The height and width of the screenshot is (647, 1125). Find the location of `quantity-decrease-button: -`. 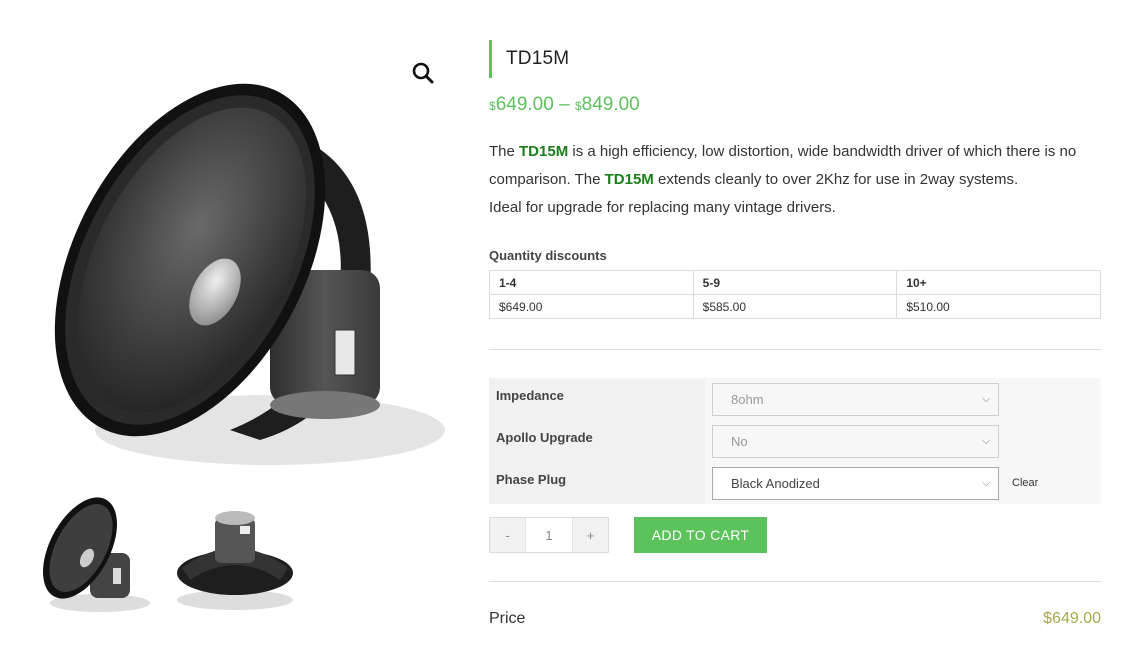

quantity-decrease-button: - is located at coordinates (507, 535).